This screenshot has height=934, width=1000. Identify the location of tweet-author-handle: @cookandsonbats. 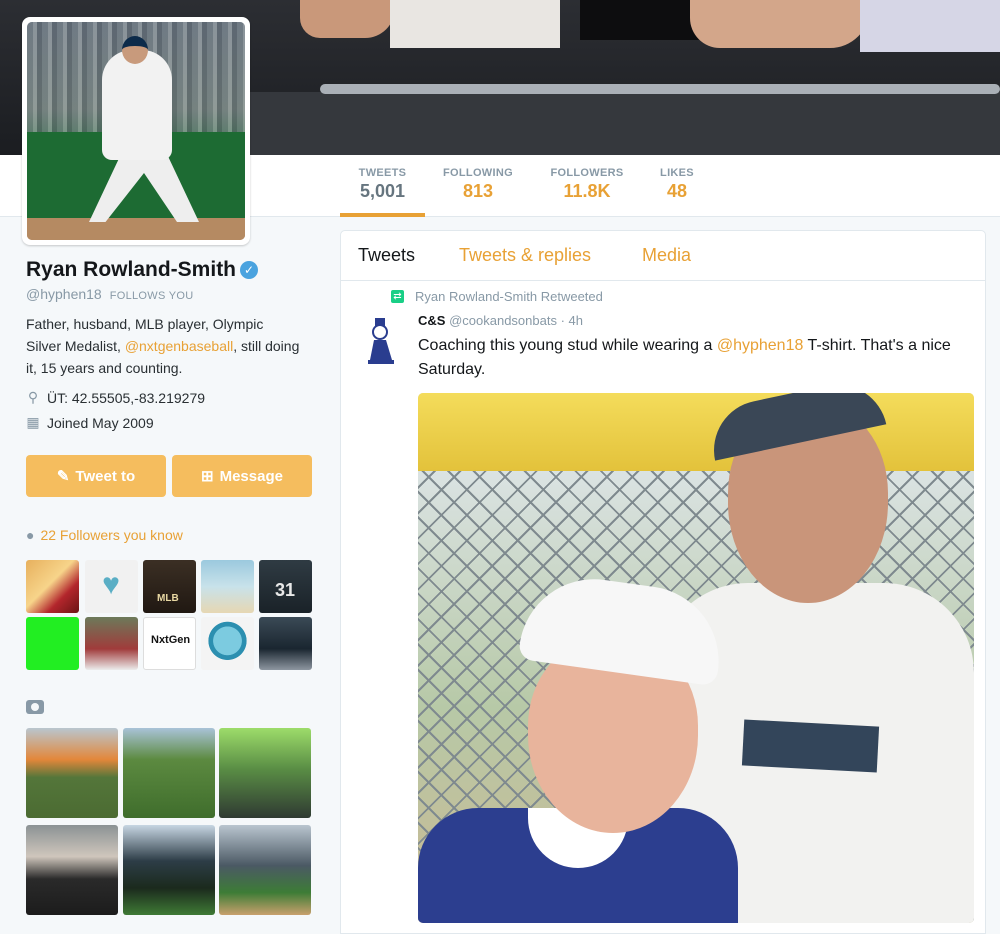
(503, 320).